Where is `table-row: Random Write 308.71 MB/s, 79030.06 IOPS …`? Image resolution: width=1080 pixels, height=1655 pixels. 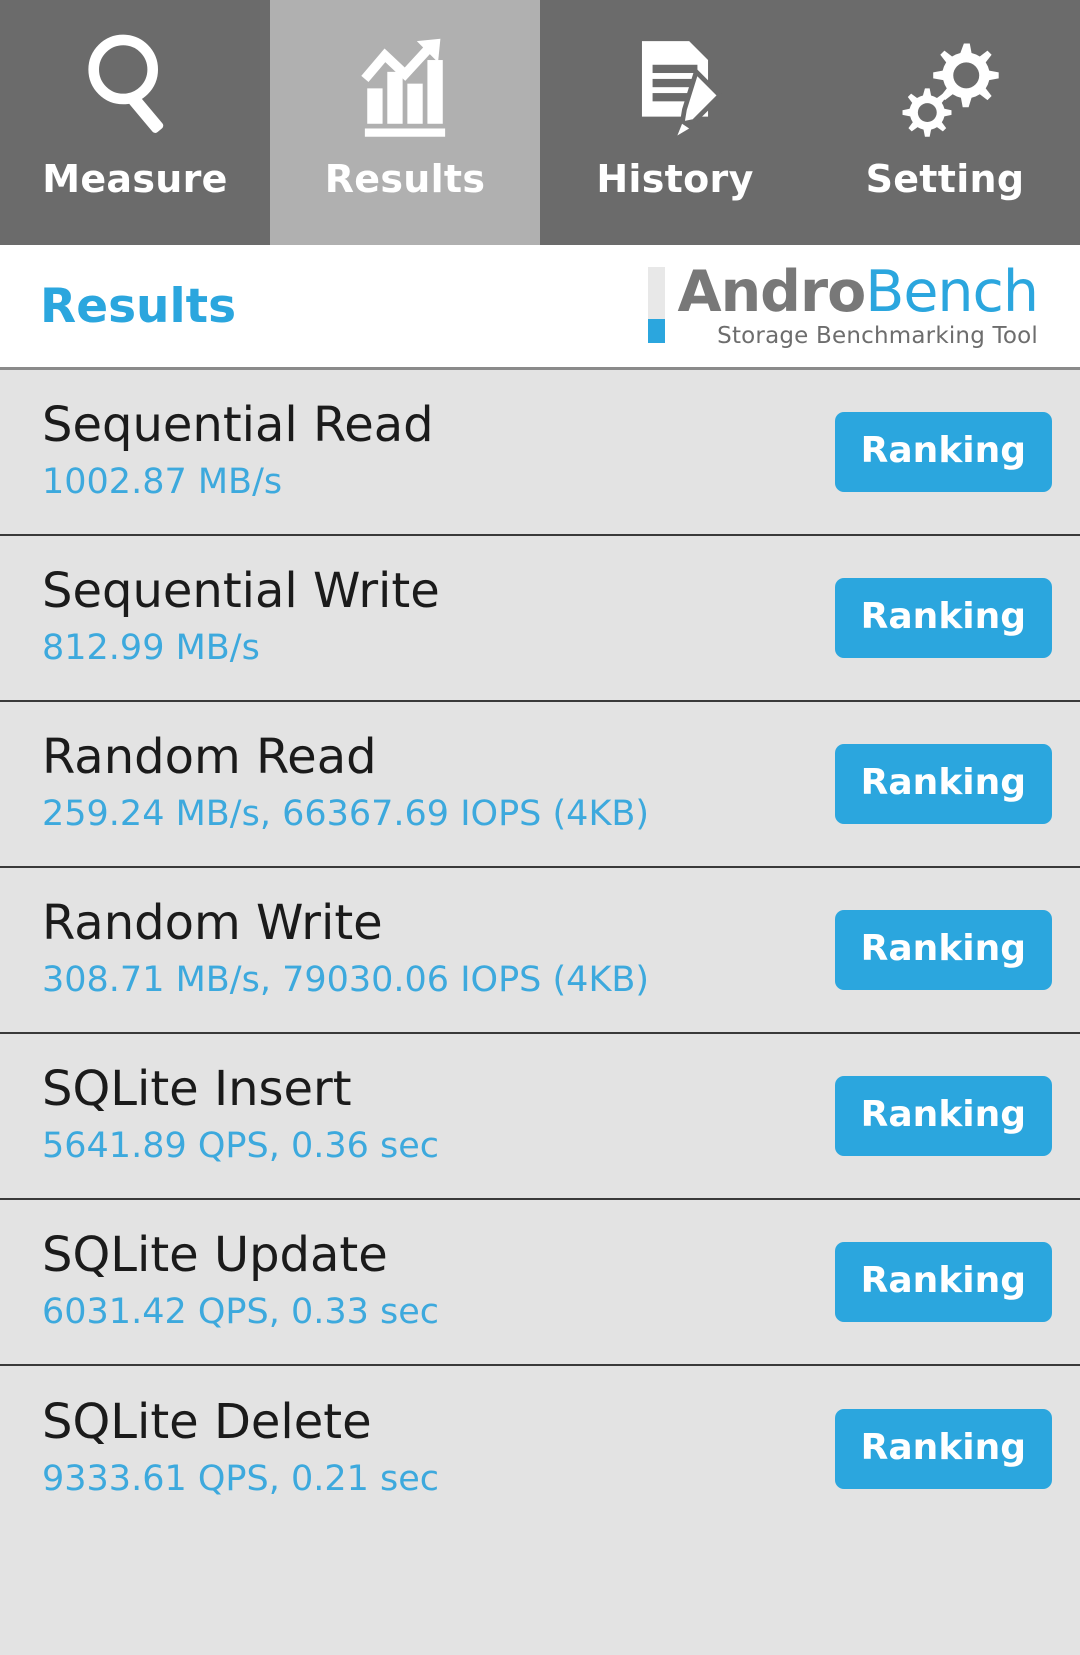
table-row: Random Write 308.71 MB/s, 79030.06 IOPS … is located at coordinates (540, 951).